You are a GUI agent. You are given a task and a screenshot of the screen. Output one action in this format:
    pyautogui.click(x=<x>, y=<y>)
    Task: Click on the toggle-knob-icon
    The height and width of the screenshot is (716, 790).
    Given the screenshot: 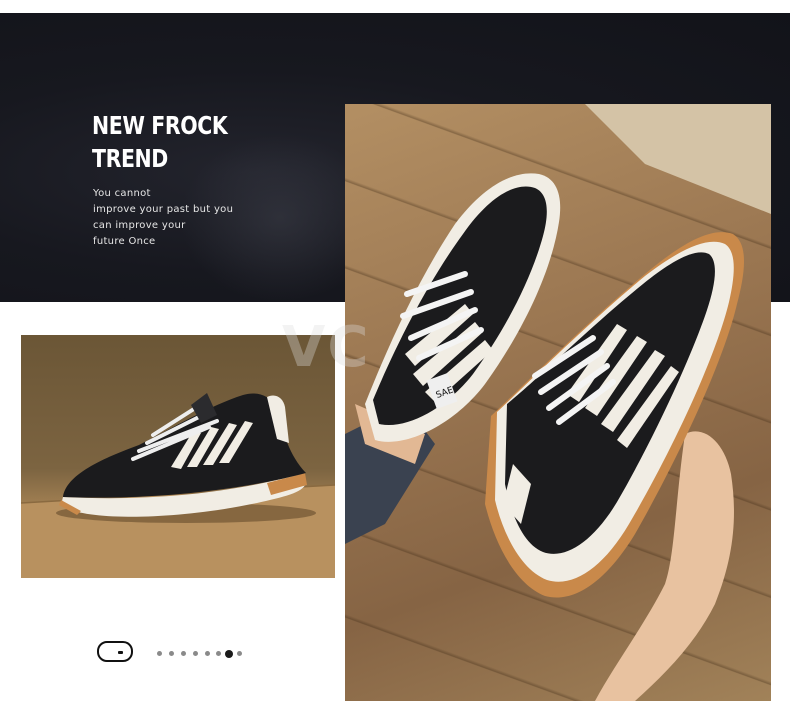 What is the action you would take?
    pyautogui.click(x=120, y=652)
    